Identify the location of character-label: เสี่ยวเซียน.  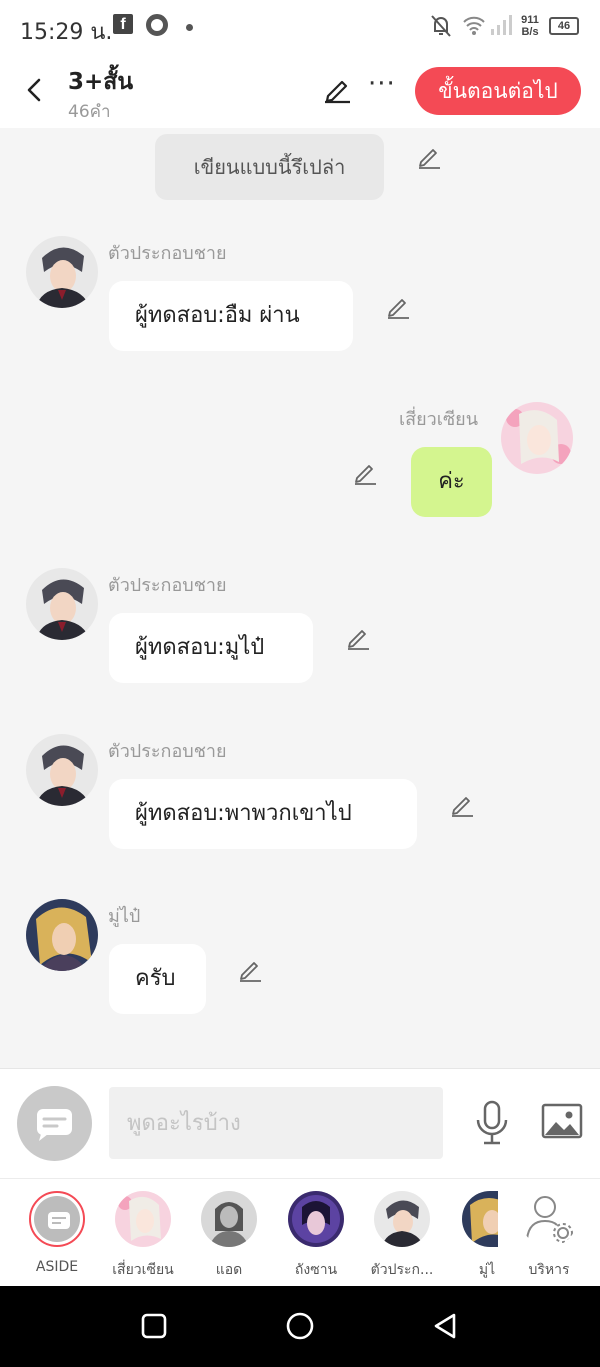
(143, 1270).